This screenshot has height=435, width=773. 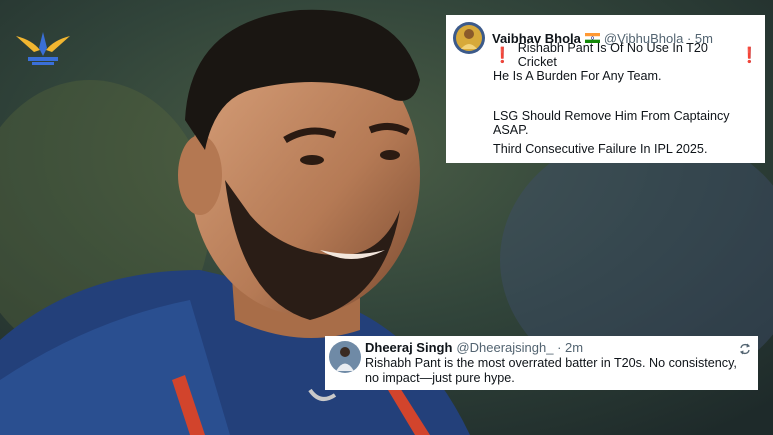 I want to click on tweet-header: Dheeraj Singh @Dheerajsingh_ · 2m, so click(x=474, y=347).